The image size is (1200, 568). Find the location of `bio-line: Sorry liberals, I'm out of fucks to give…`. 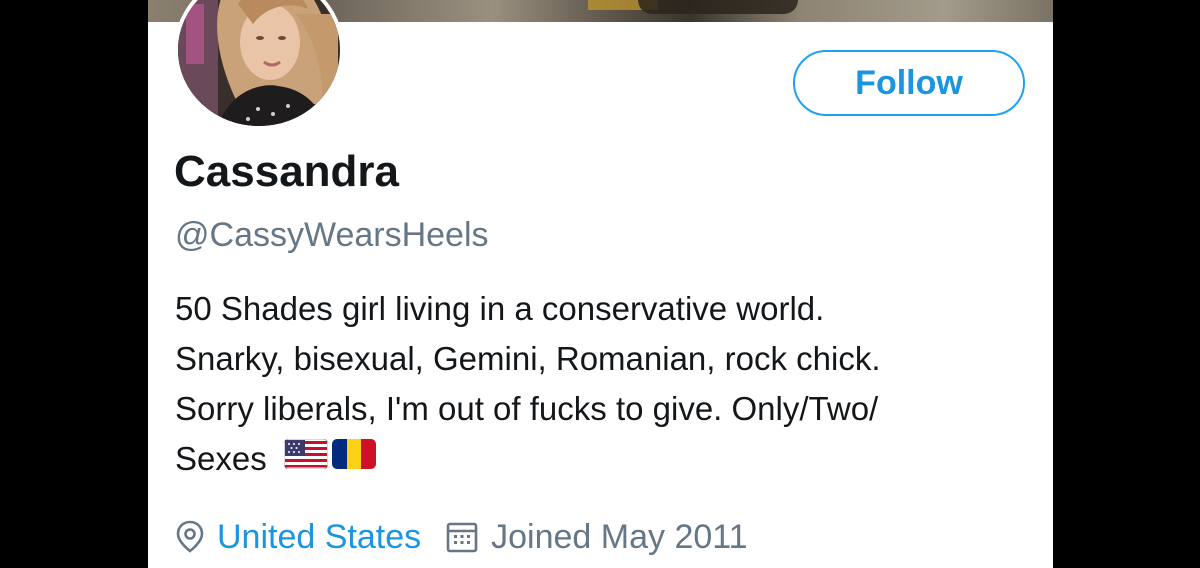

bio-line: Sorry liberals, I'm out of fucks to give… is located at coordinates (527, 408).